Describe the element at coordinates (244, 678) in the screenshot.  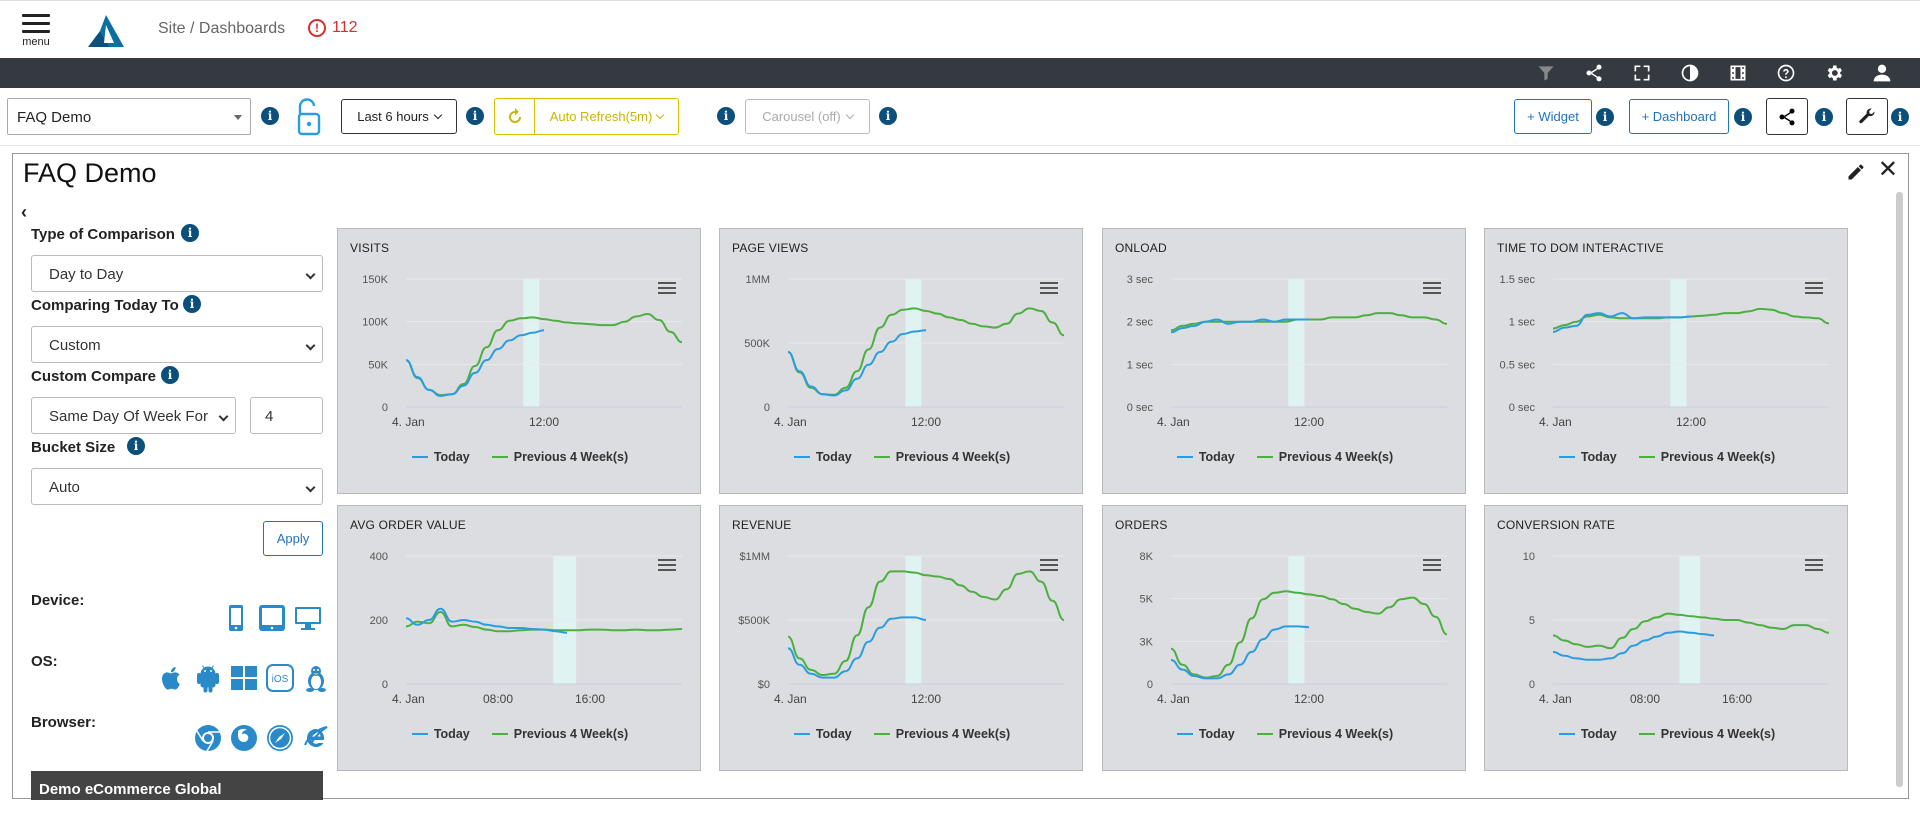
I see `windows-icon` at that location.